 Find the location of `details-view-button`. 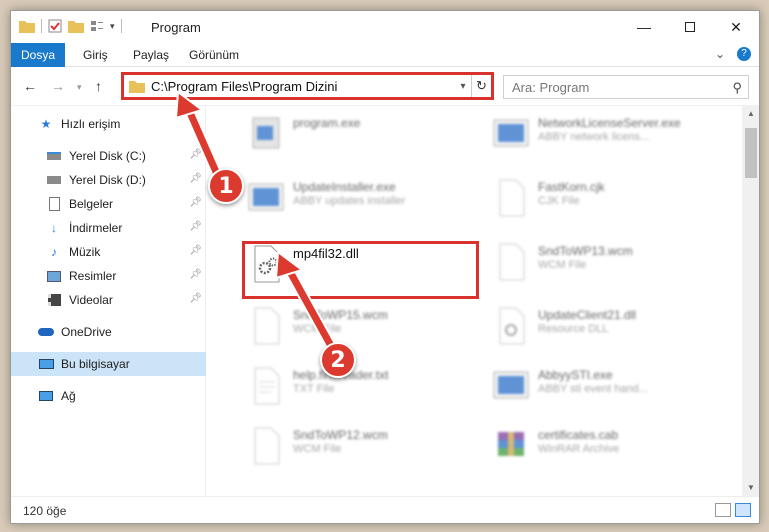

details-view-button is located at coordinates (723, 510).